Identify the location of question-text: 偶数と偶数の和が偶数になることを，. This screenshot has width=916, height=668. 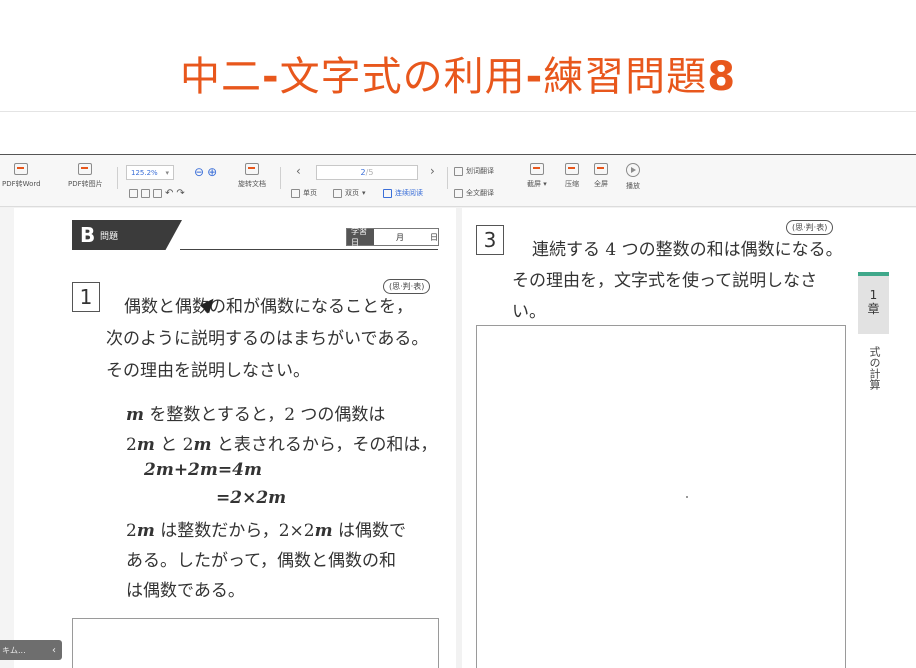
(268, 307).